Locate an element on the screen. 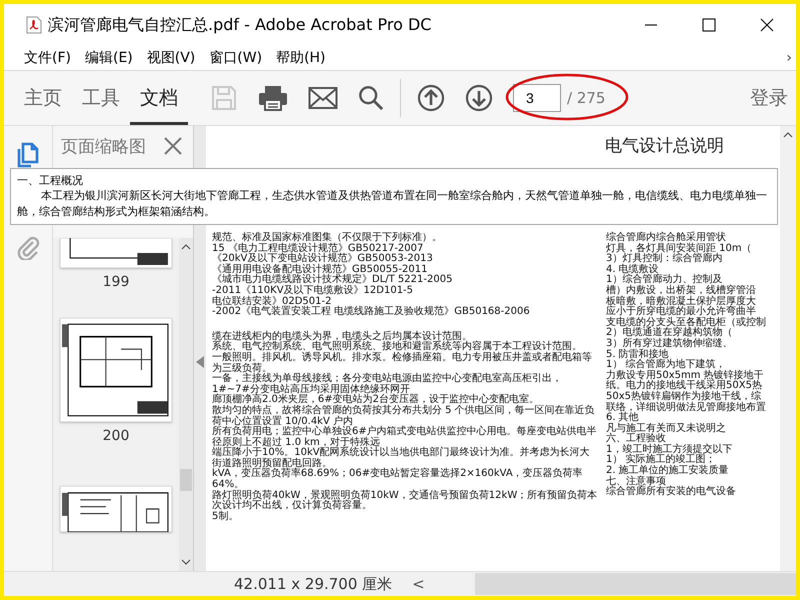 Image resolution: width=800 pixels, height=600 pixels. document-text-line: 2）电缆通道在穿越构筑物（ is located at coordinates (669, 333).